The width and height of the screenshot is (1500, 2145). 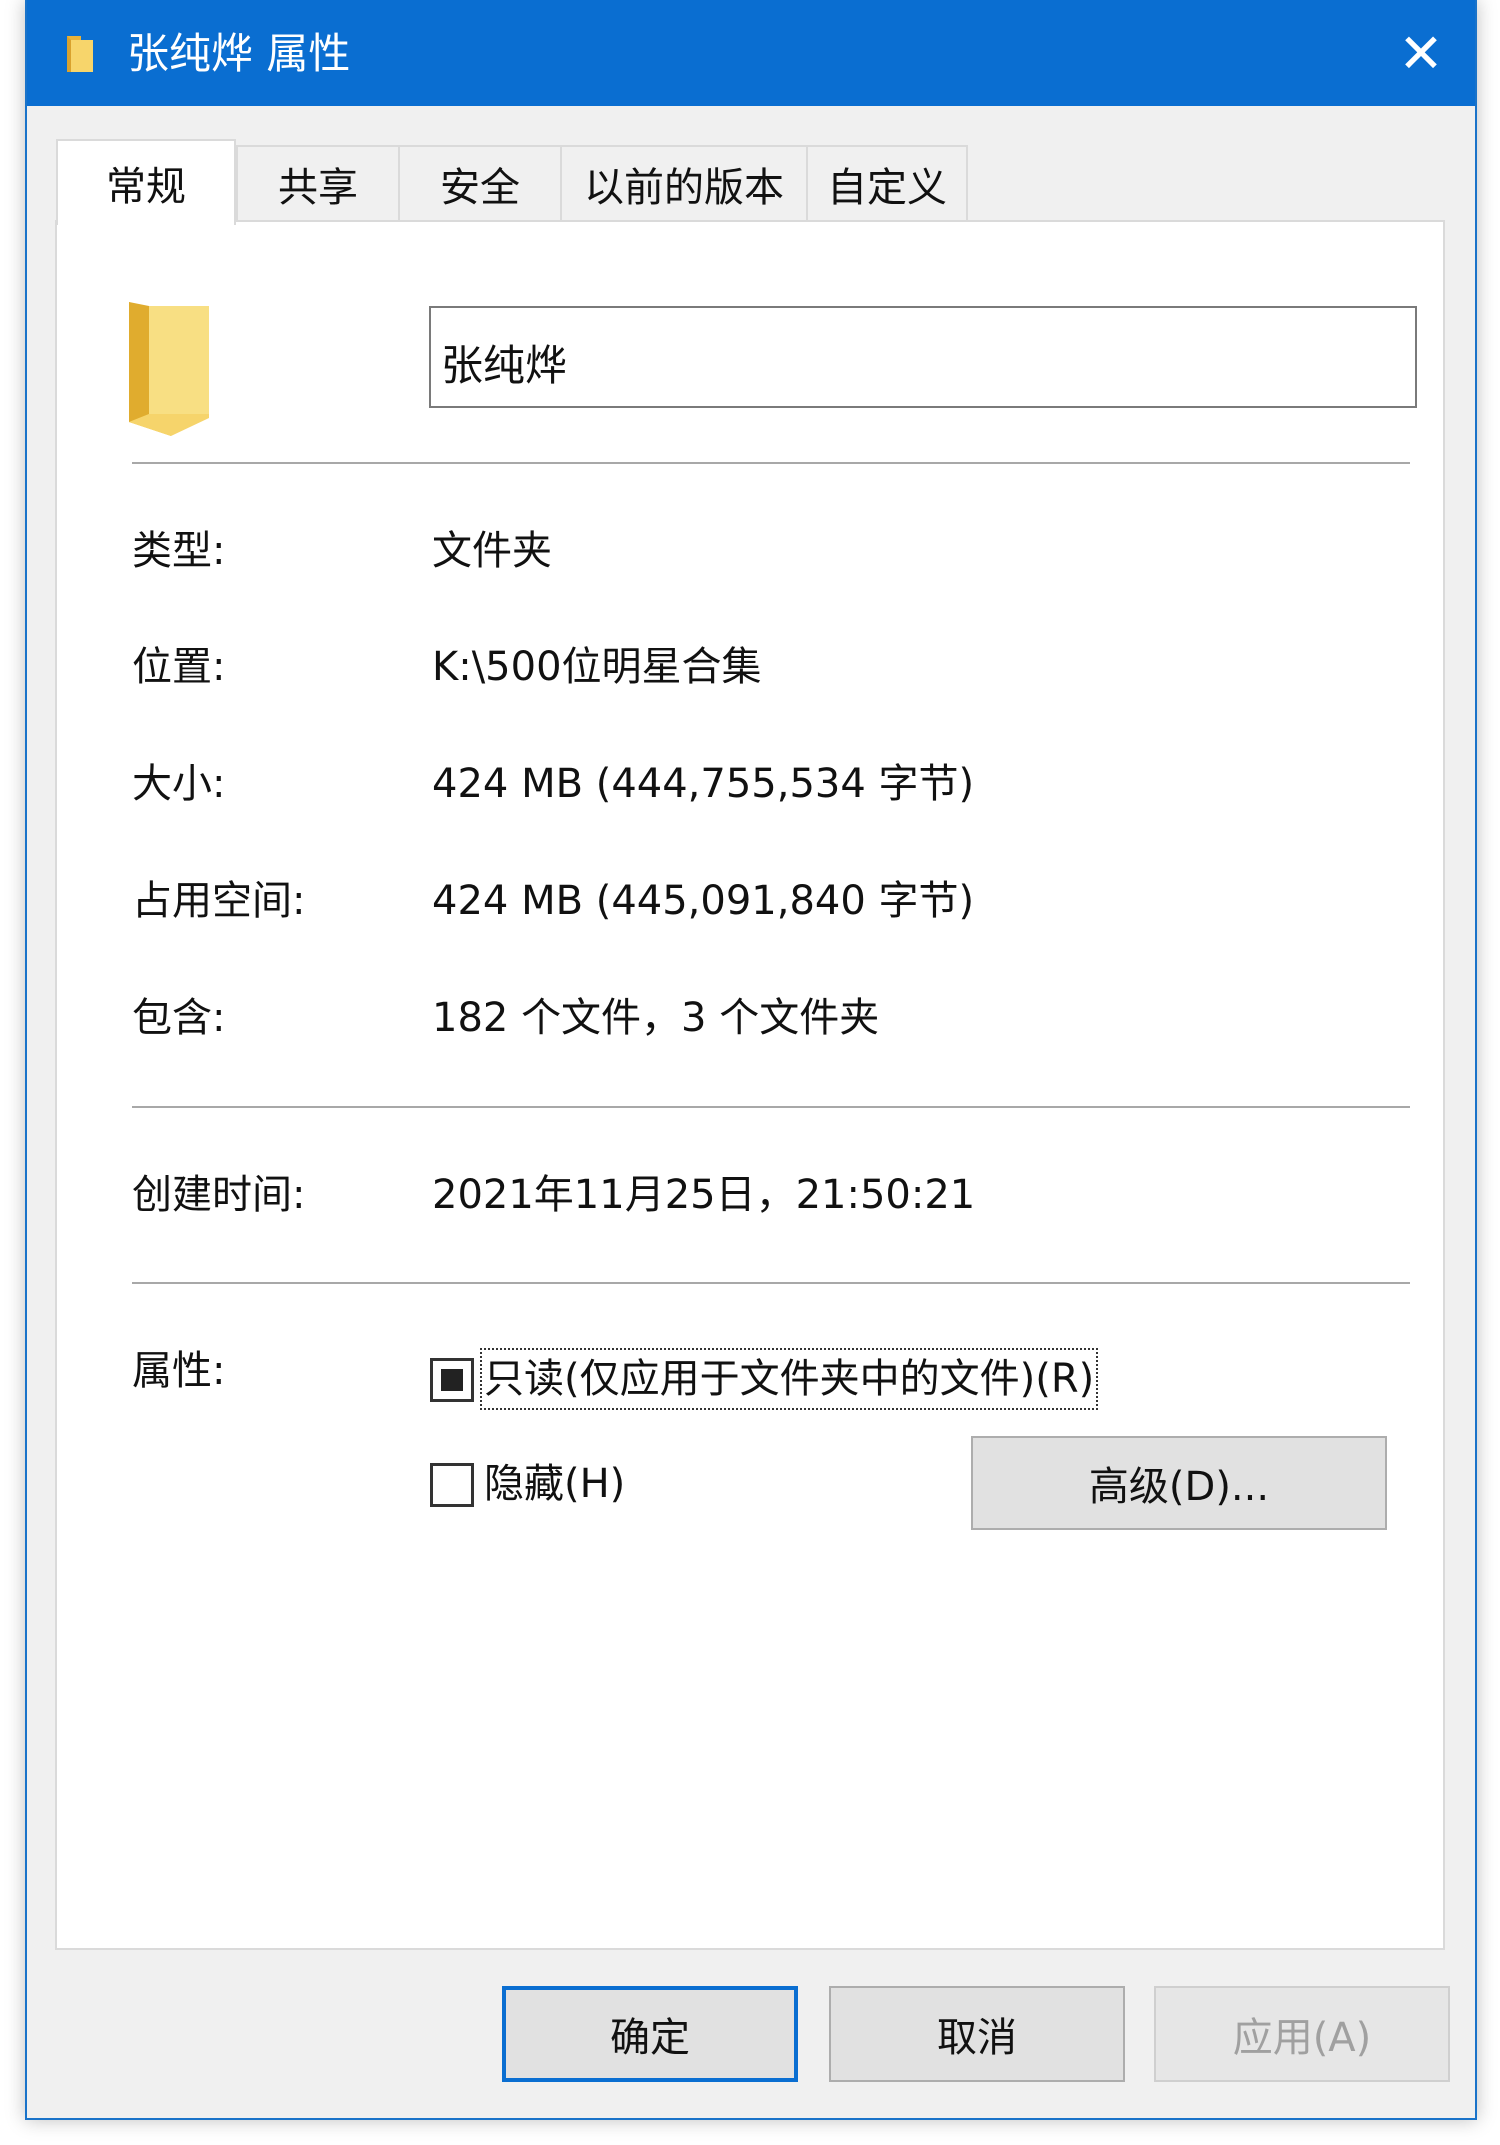 What do you see at coordinates (656, 1018) in the screenshot?
I see `contains-value: 182 个文件，3 个文件夹` at bounding box center [656, 1018].